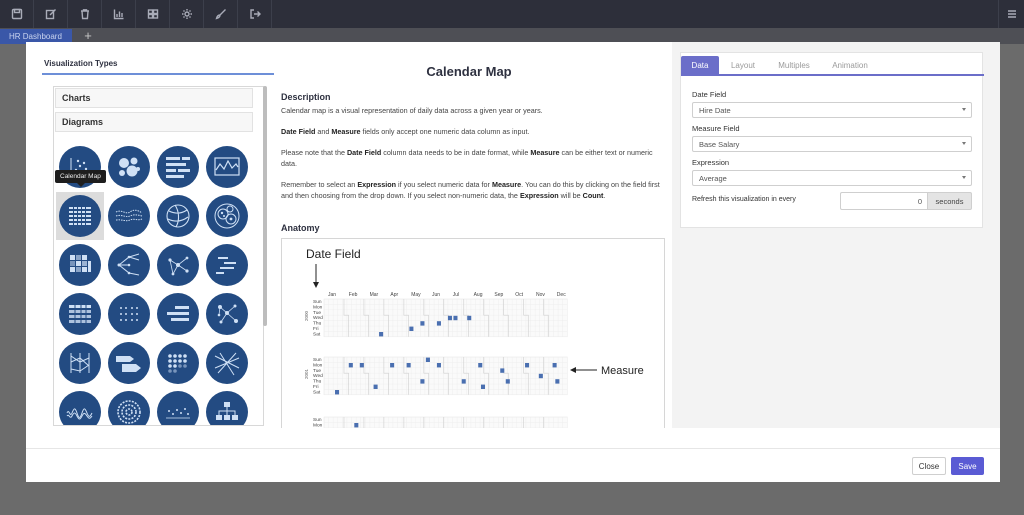  Describe the element at coordinates (353, 295) in the screenshot. I see `month-label: Feb` at that location.